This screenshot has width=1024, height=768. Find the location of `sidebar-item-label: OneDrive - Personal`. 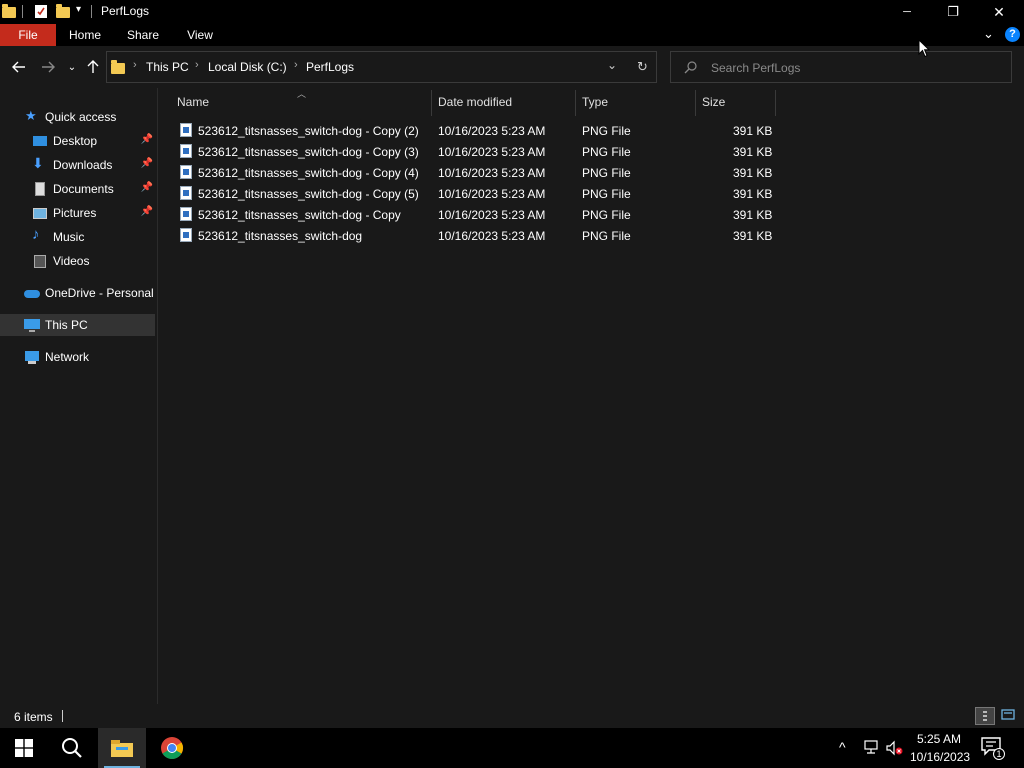

sidebar-item-label: OneDrive - Personal is located at coordinates (99, 293).